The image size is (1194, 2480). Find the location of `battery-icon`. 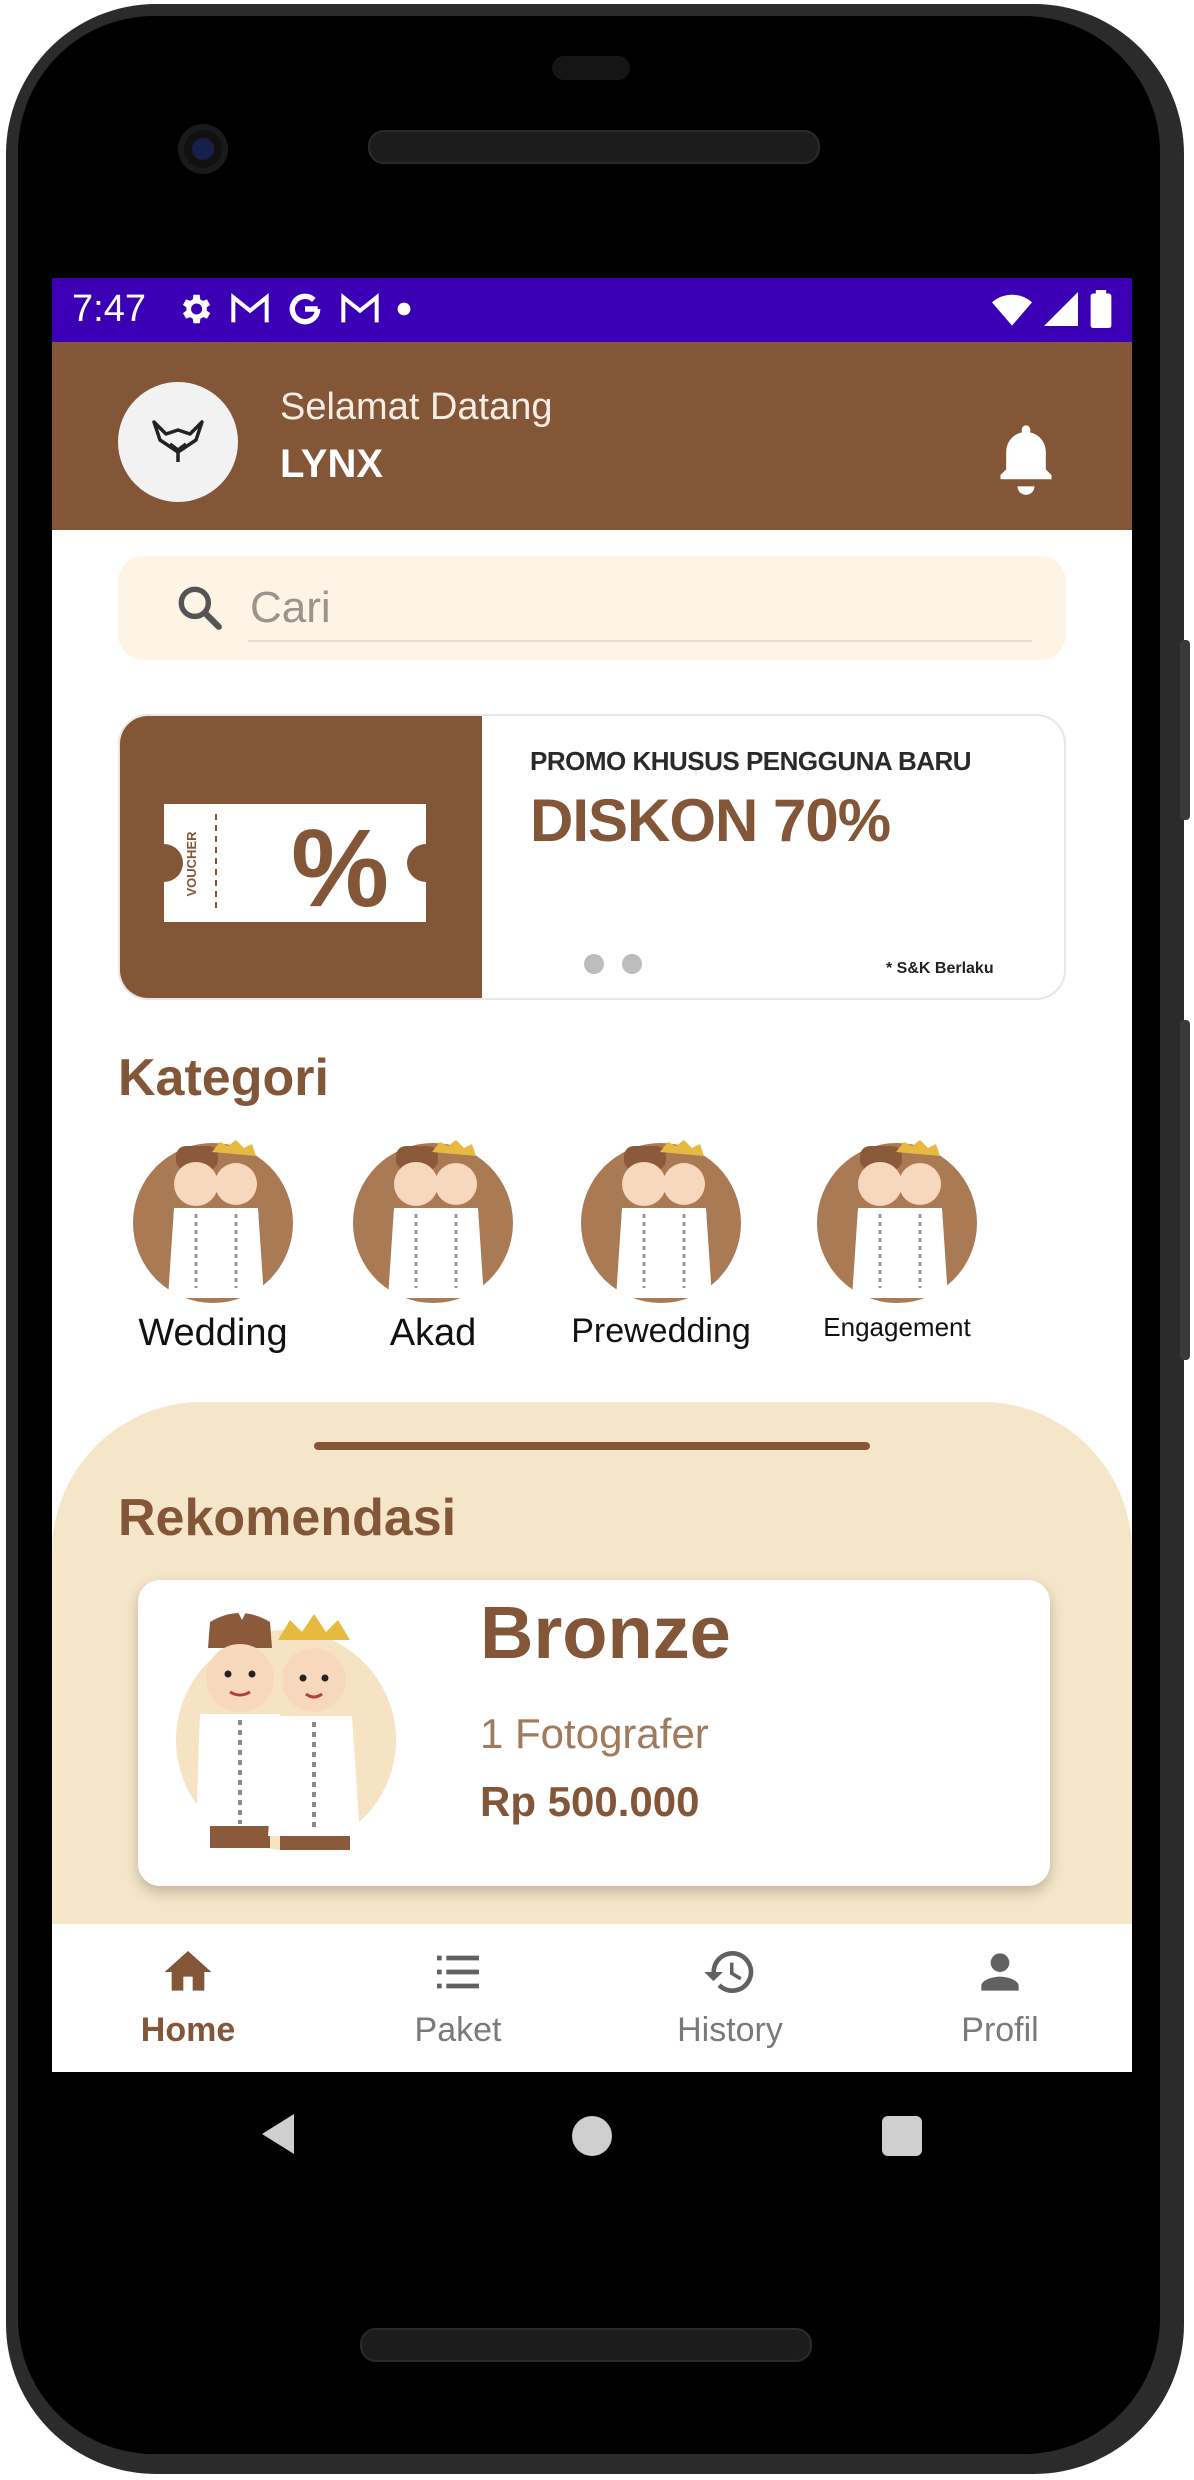

battery-icon is located at coordinates (1101, 309).